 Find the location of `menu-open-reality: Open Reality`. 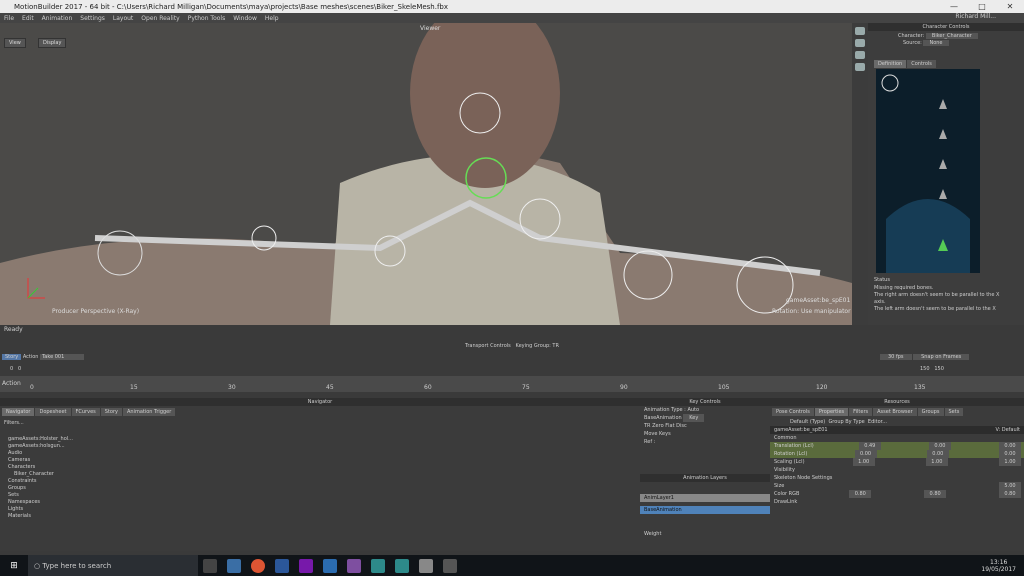

menu-open-reality: Open Reality is located at coordinates (160, 18).